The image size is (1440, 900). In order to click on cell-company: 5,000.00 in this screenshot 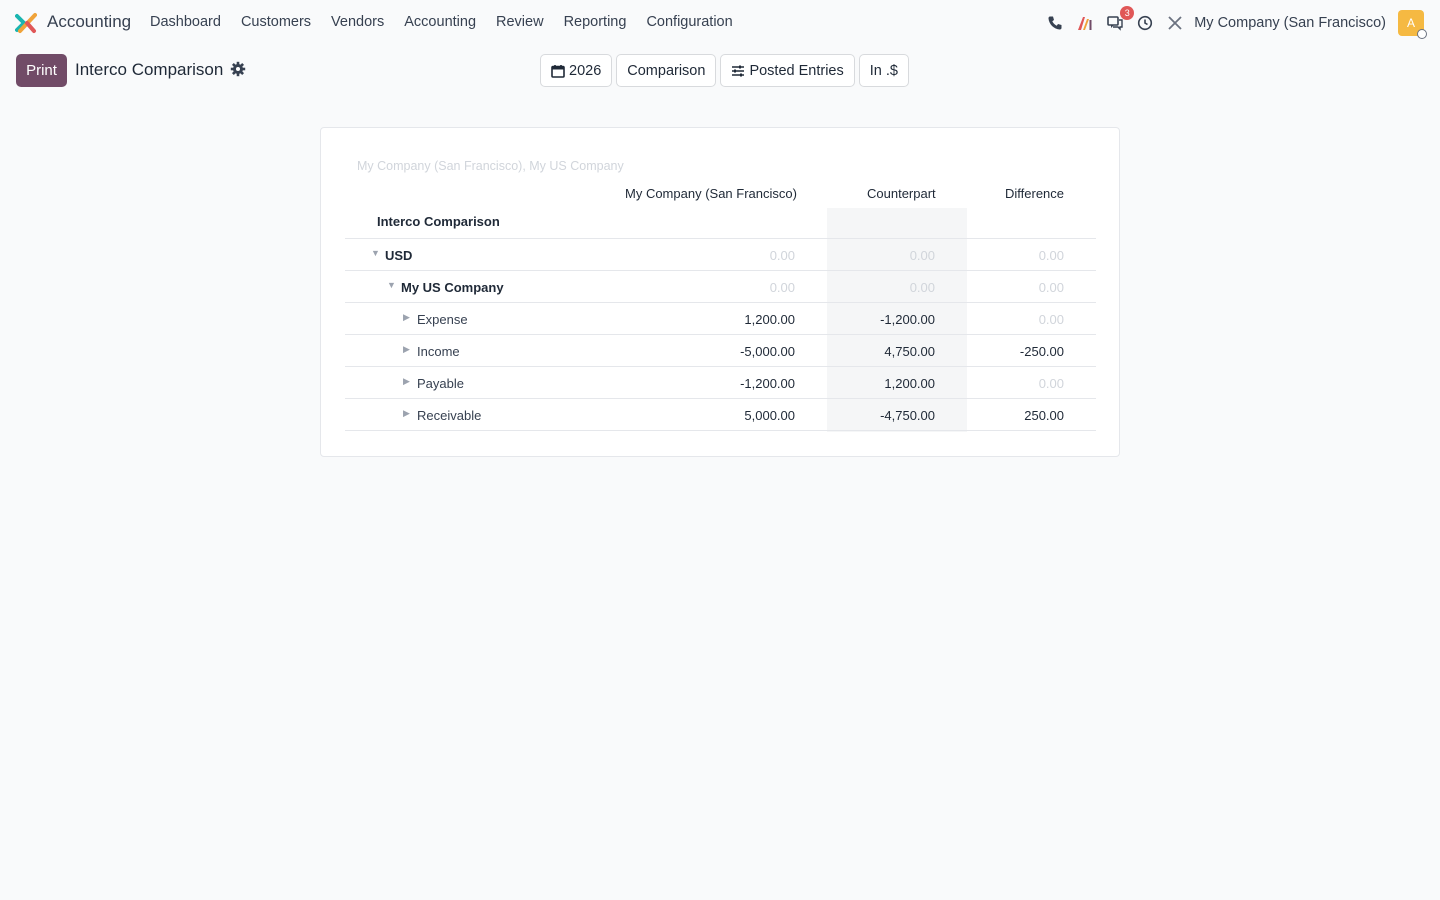, I will do `click(769, 415)`.